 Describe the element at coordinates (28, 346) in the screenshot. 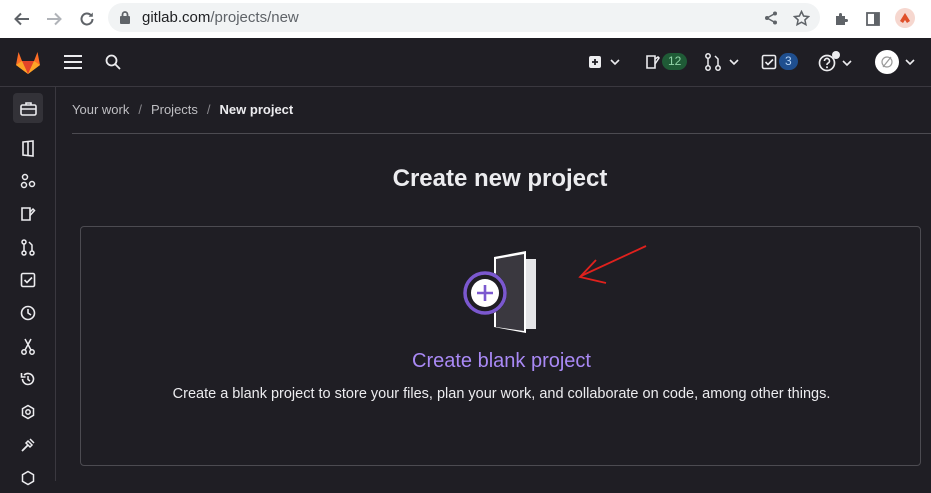

I see `snippets-icon` at that location.